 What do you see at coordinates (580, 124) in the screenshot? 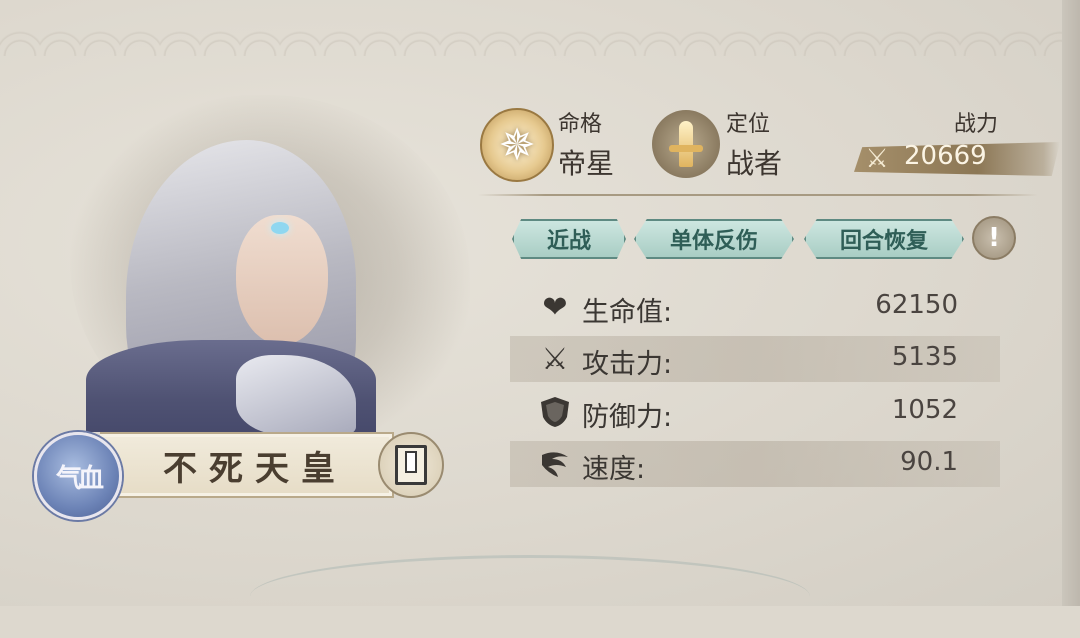
I see `fate-label: 命格` at bounding box center [580, 124].